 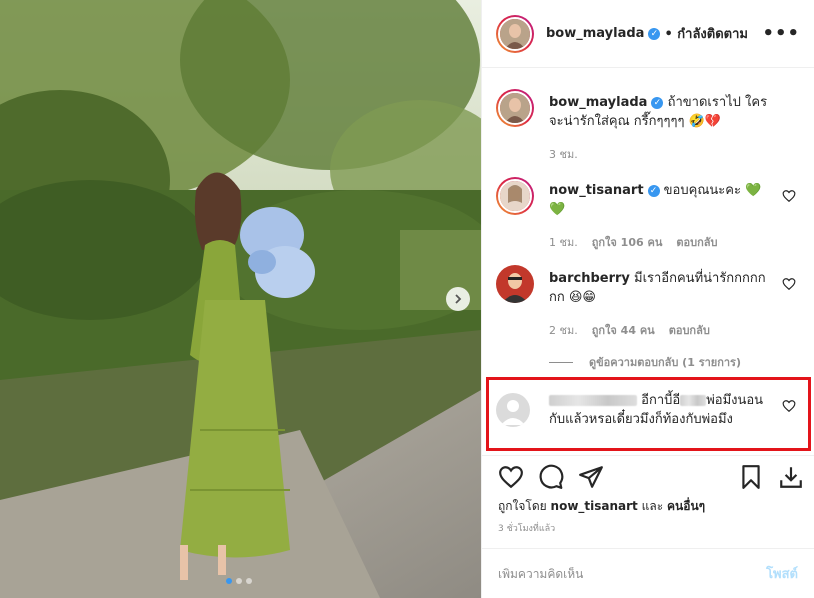 I want to click on caption-username: bow_maylada, so click(x=598, y=102).